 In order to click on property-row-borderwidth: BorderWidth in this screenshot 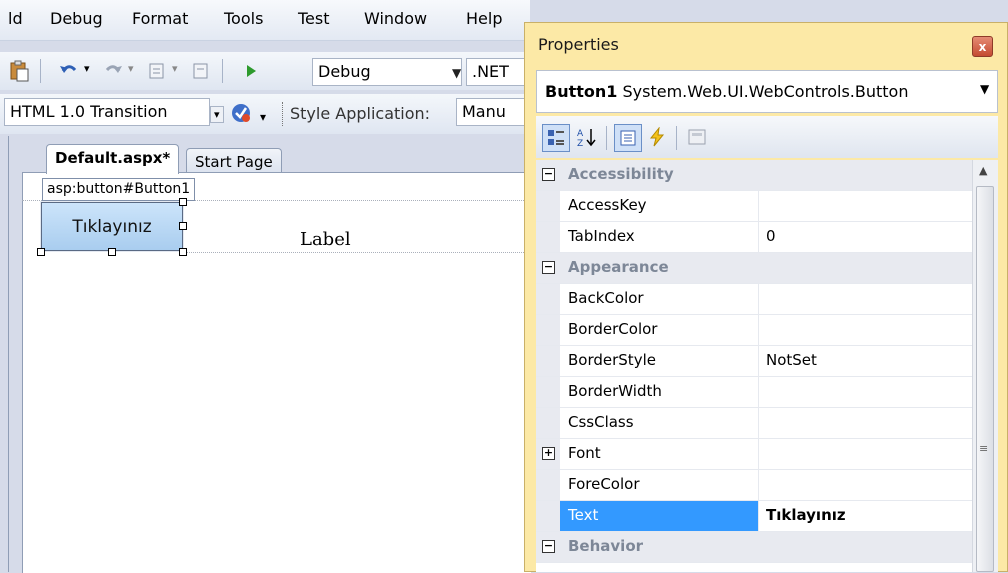, I will do `click(754, 392)`.